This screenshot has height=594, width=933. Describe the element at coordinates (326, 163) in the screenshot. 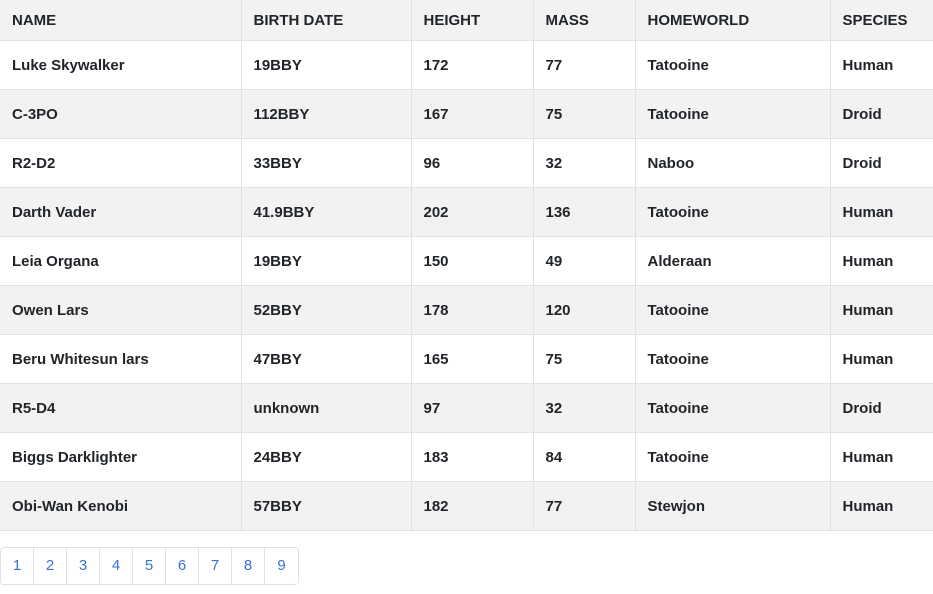

I see `cell-birth-date: 33BBY` at that location.